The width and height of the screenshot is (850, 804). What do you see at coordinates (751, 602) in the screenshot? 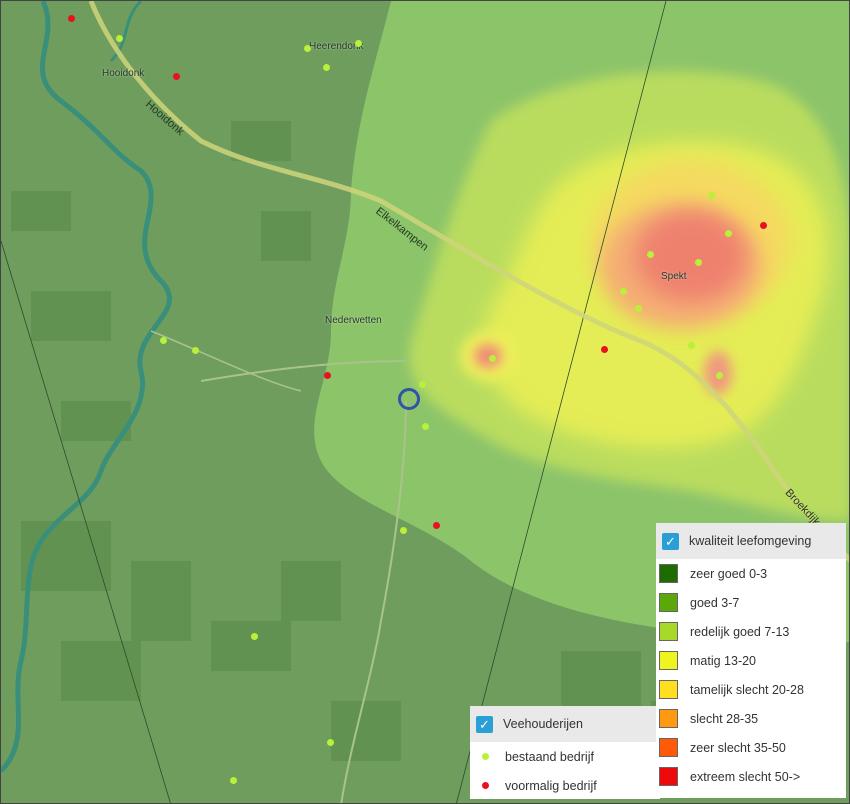
I see `legend-row: goed 3-7` at bounding box center [751, 602].